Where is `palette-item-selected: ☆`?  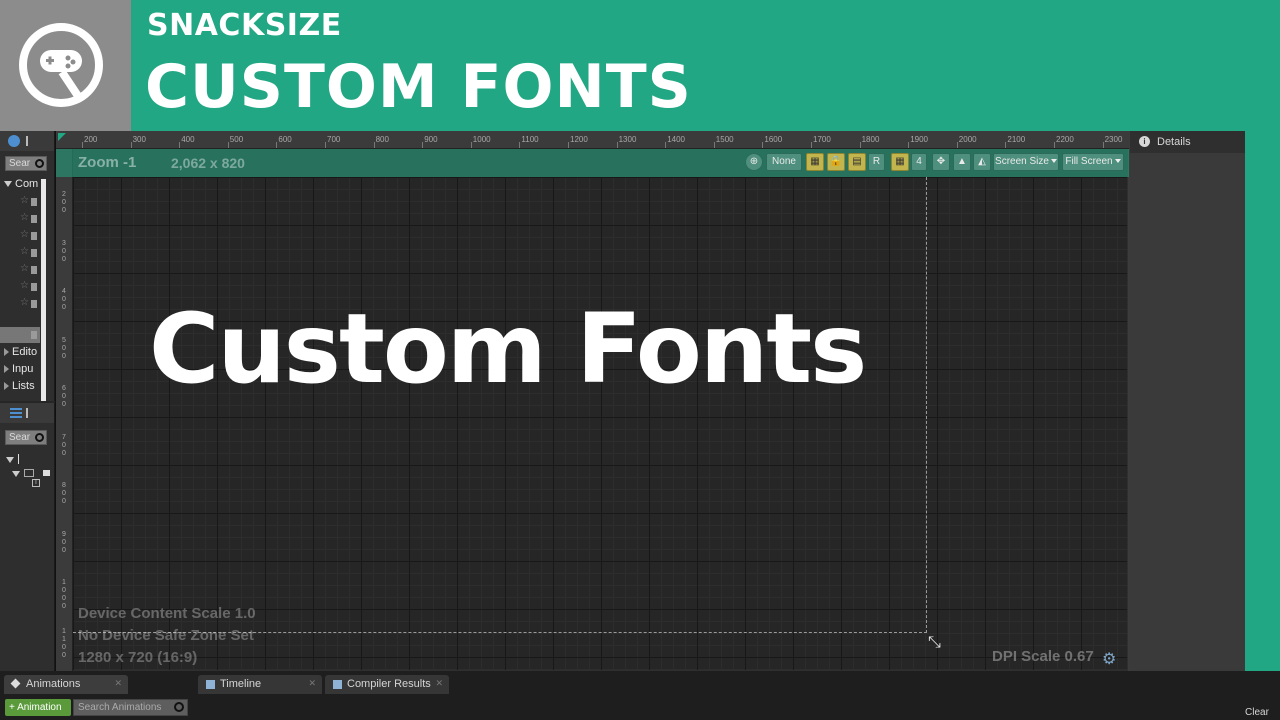 palette-item-selected: ☆ is located at coordinates (20, 335).